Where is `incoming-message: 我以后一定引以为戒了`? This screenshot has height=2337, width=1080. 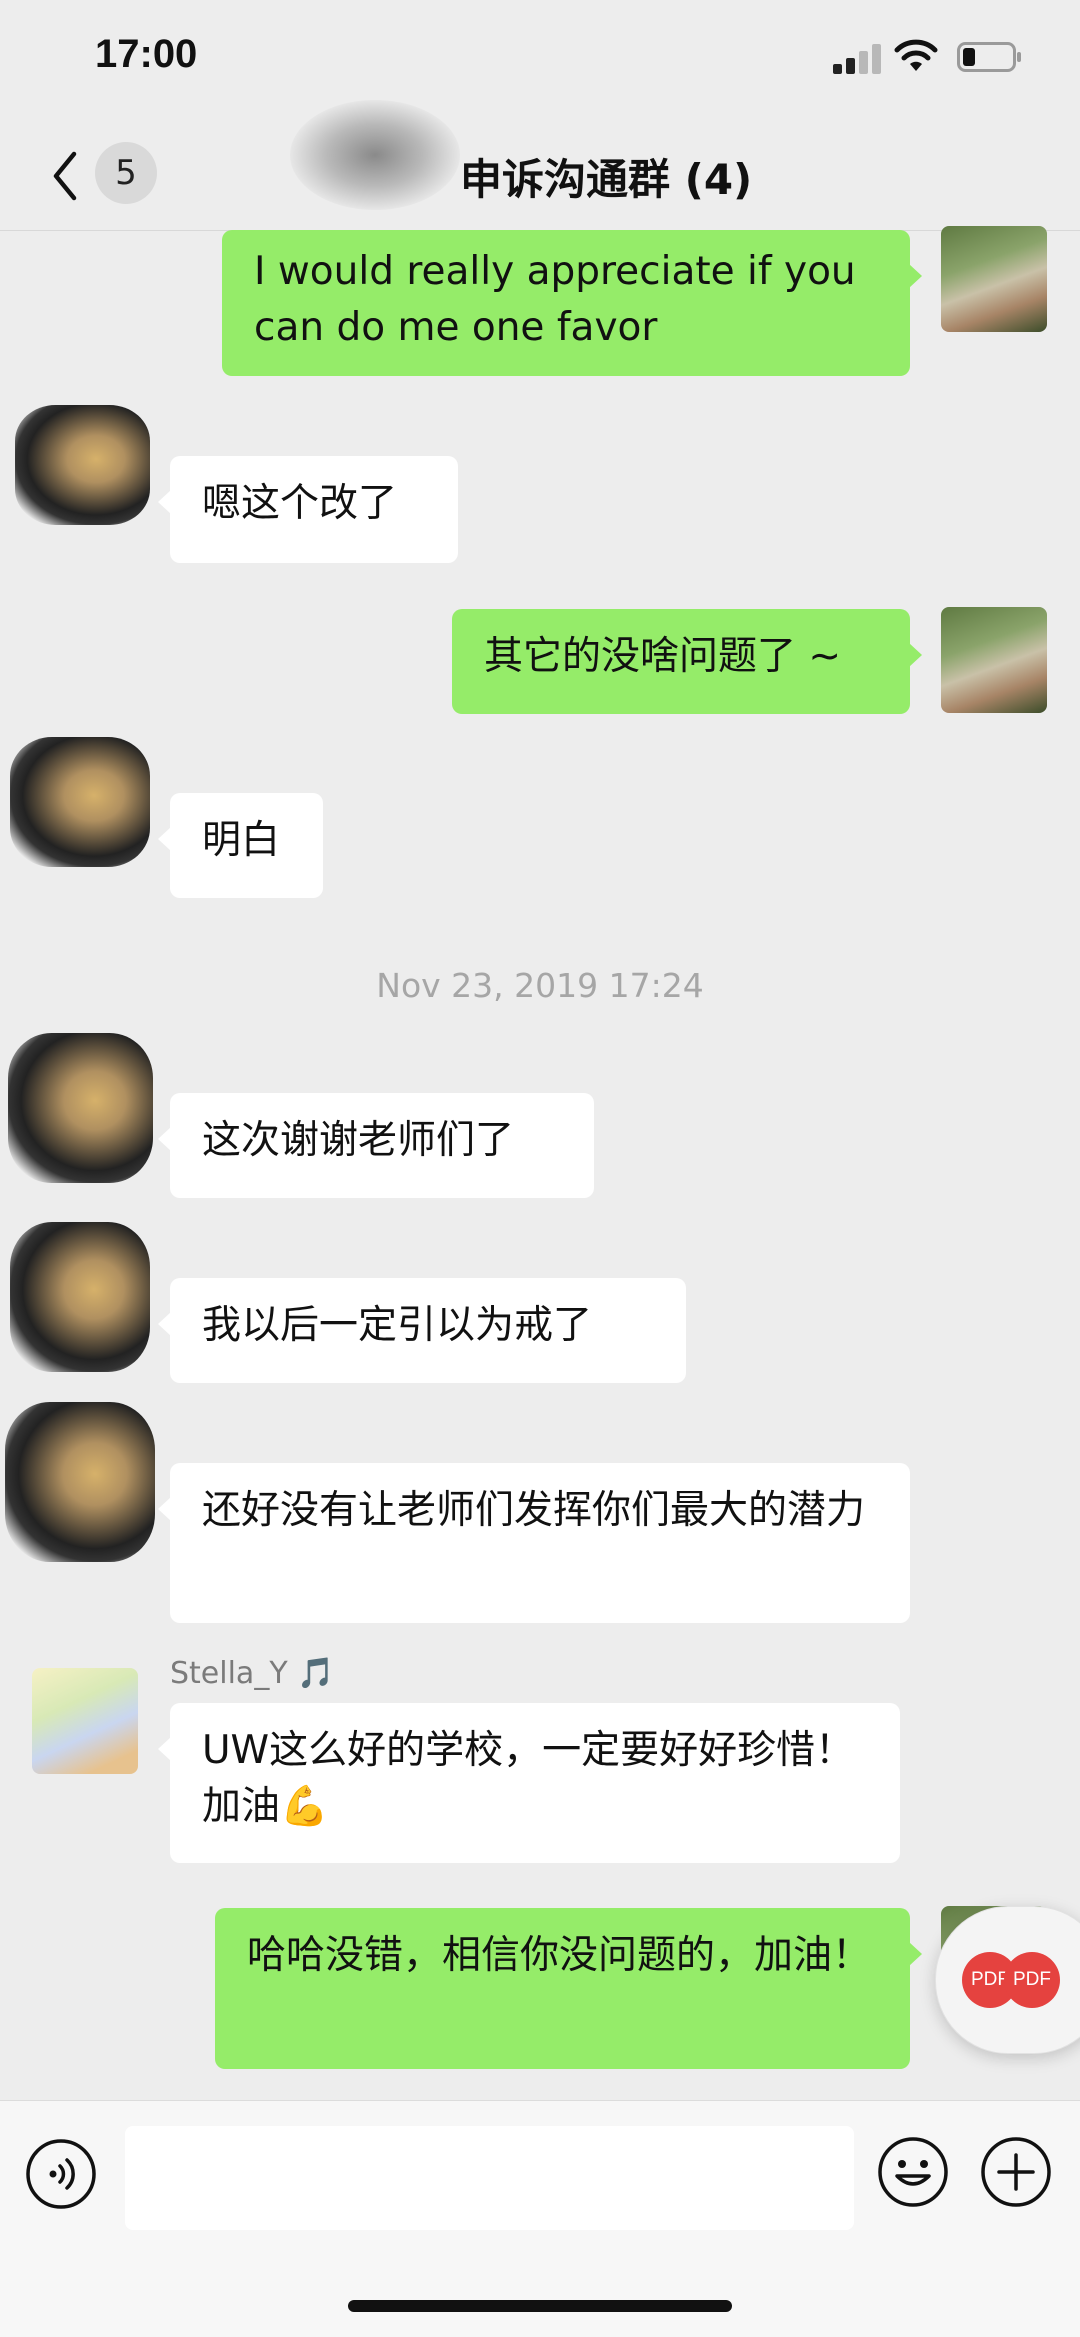 incoming-message: 我以后一定引以为戒了 is located at coordinates (422, 1330).